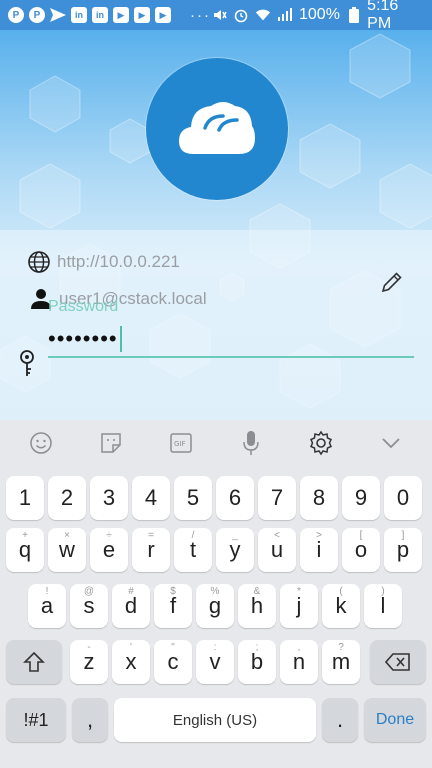 The height and width of the screenshot is (768, 432). What do you see at coordinates (120, 339) in the screenshot?
I see `text-cursor` at bounding box center [120, 339].